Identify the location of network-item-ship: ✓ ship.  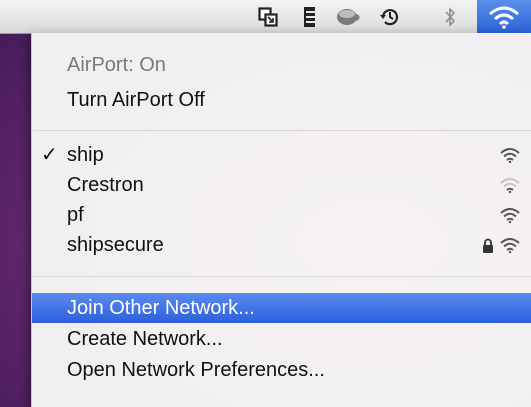
(281, 155).